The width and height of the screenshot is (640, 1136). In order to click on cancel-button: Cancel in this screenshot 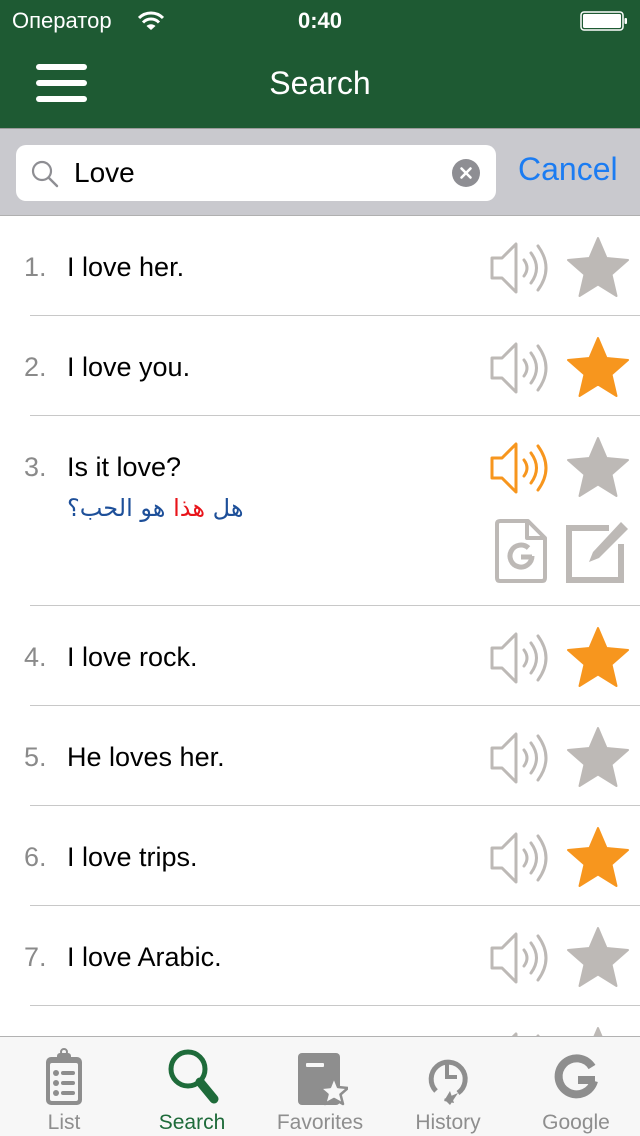, I will do `click(568, 169)`.